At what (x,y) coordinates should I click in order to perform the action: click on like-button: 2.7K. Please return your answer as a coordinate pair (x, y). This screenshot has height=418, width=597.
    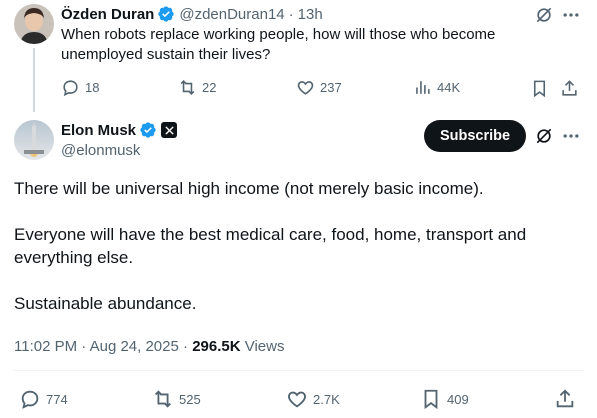
    Looking at the image, I should click on (313, 399).